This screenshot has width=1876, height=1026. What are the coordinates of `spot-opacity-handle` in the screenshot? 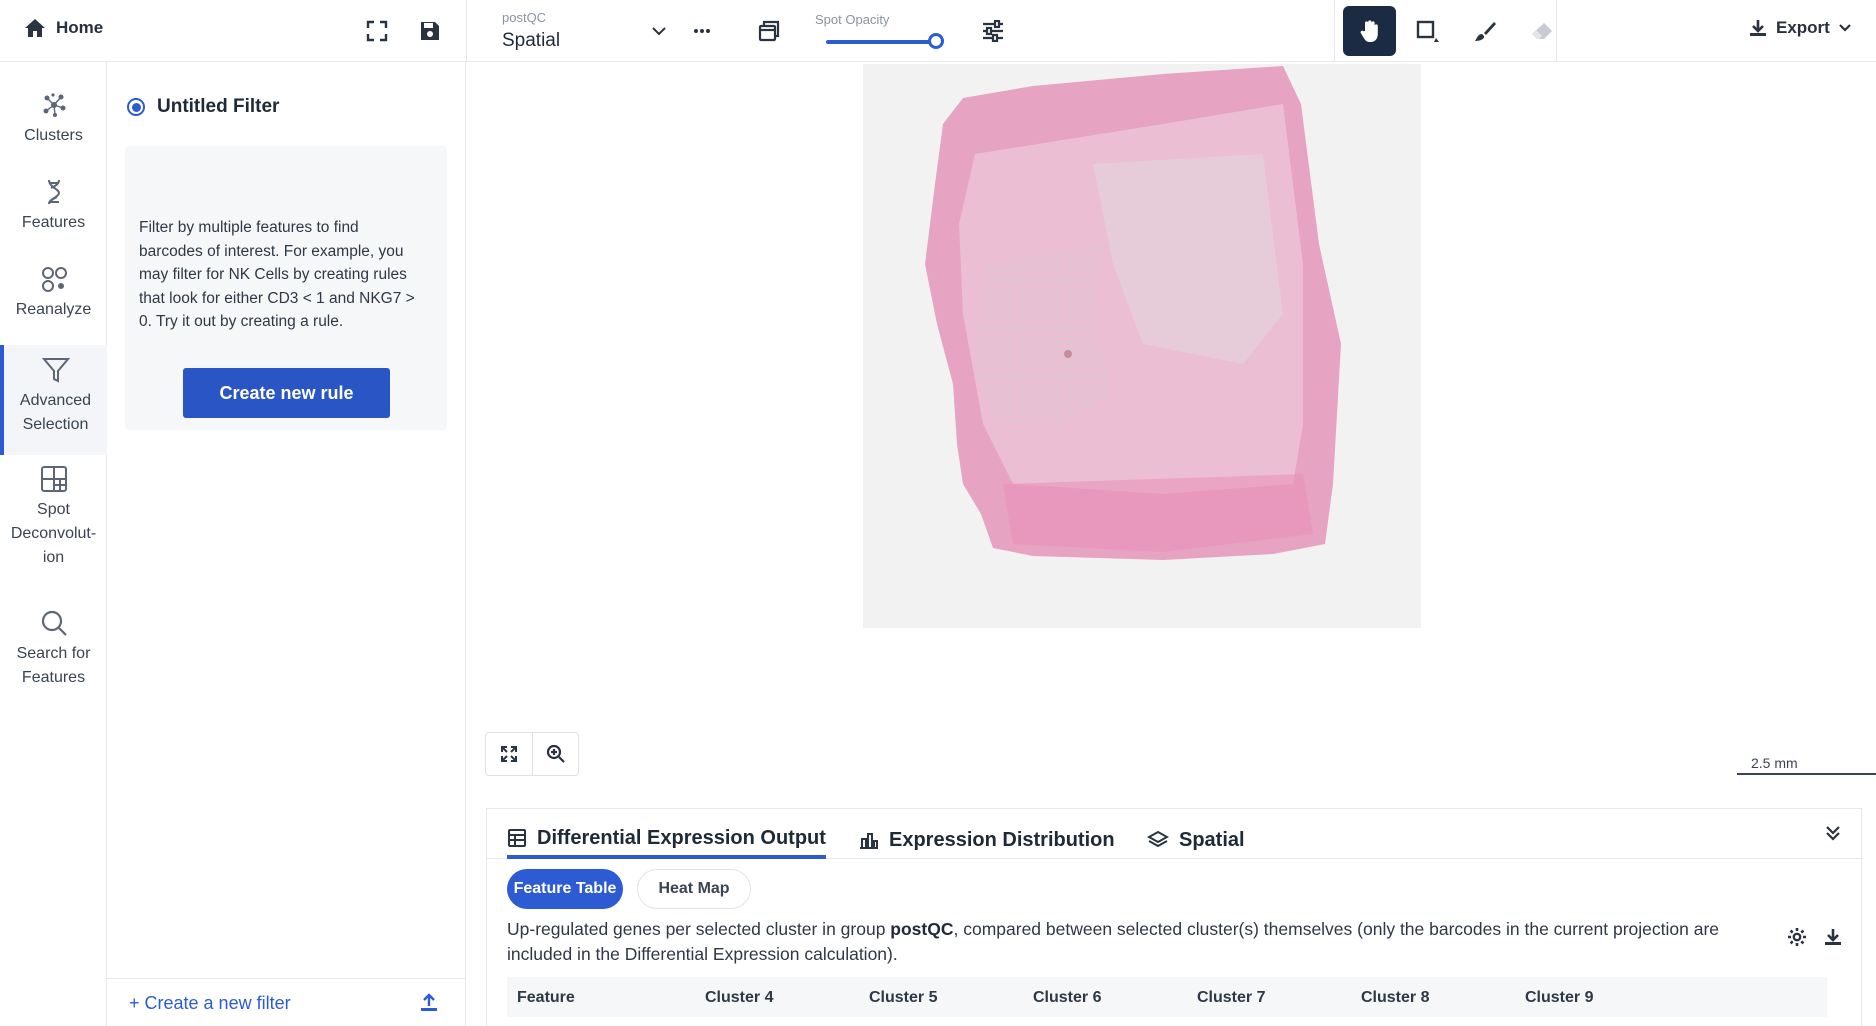 It's located at (936, 41).